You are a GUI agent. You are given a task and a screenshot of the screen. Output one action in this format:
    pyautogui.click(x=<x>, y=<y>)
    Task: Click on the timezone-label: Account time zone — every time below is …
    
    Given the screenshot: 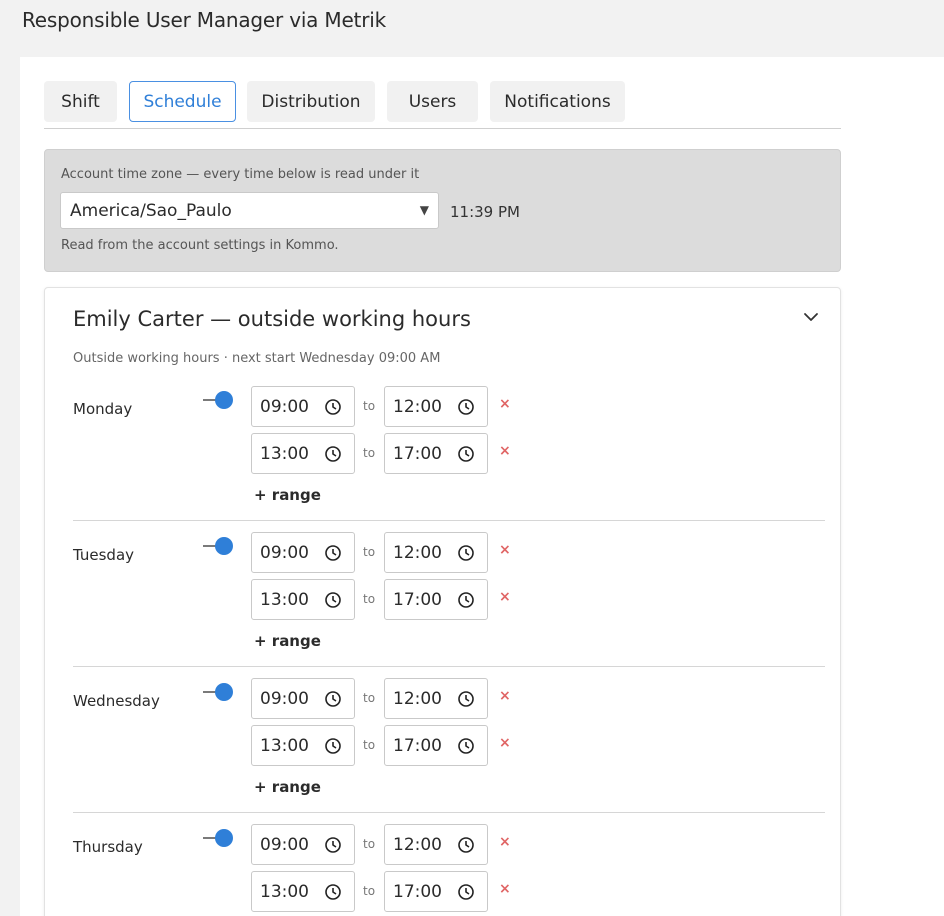 What is the action you would take?
    pyautogui.click(x=240, y=174)
    